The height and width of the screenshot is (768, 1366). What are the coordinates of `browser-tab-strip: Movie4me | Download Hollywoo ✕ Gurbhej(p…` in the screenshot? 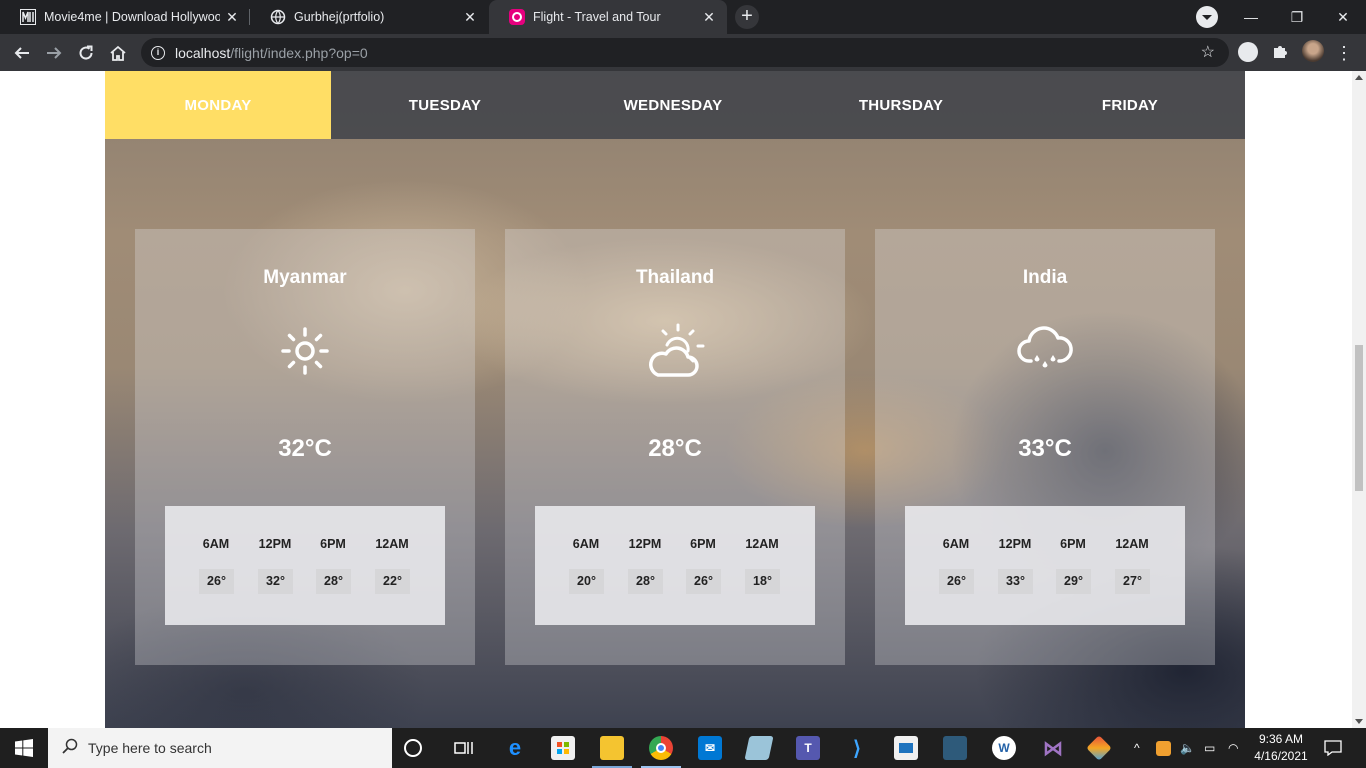 It's located at (683, 17).